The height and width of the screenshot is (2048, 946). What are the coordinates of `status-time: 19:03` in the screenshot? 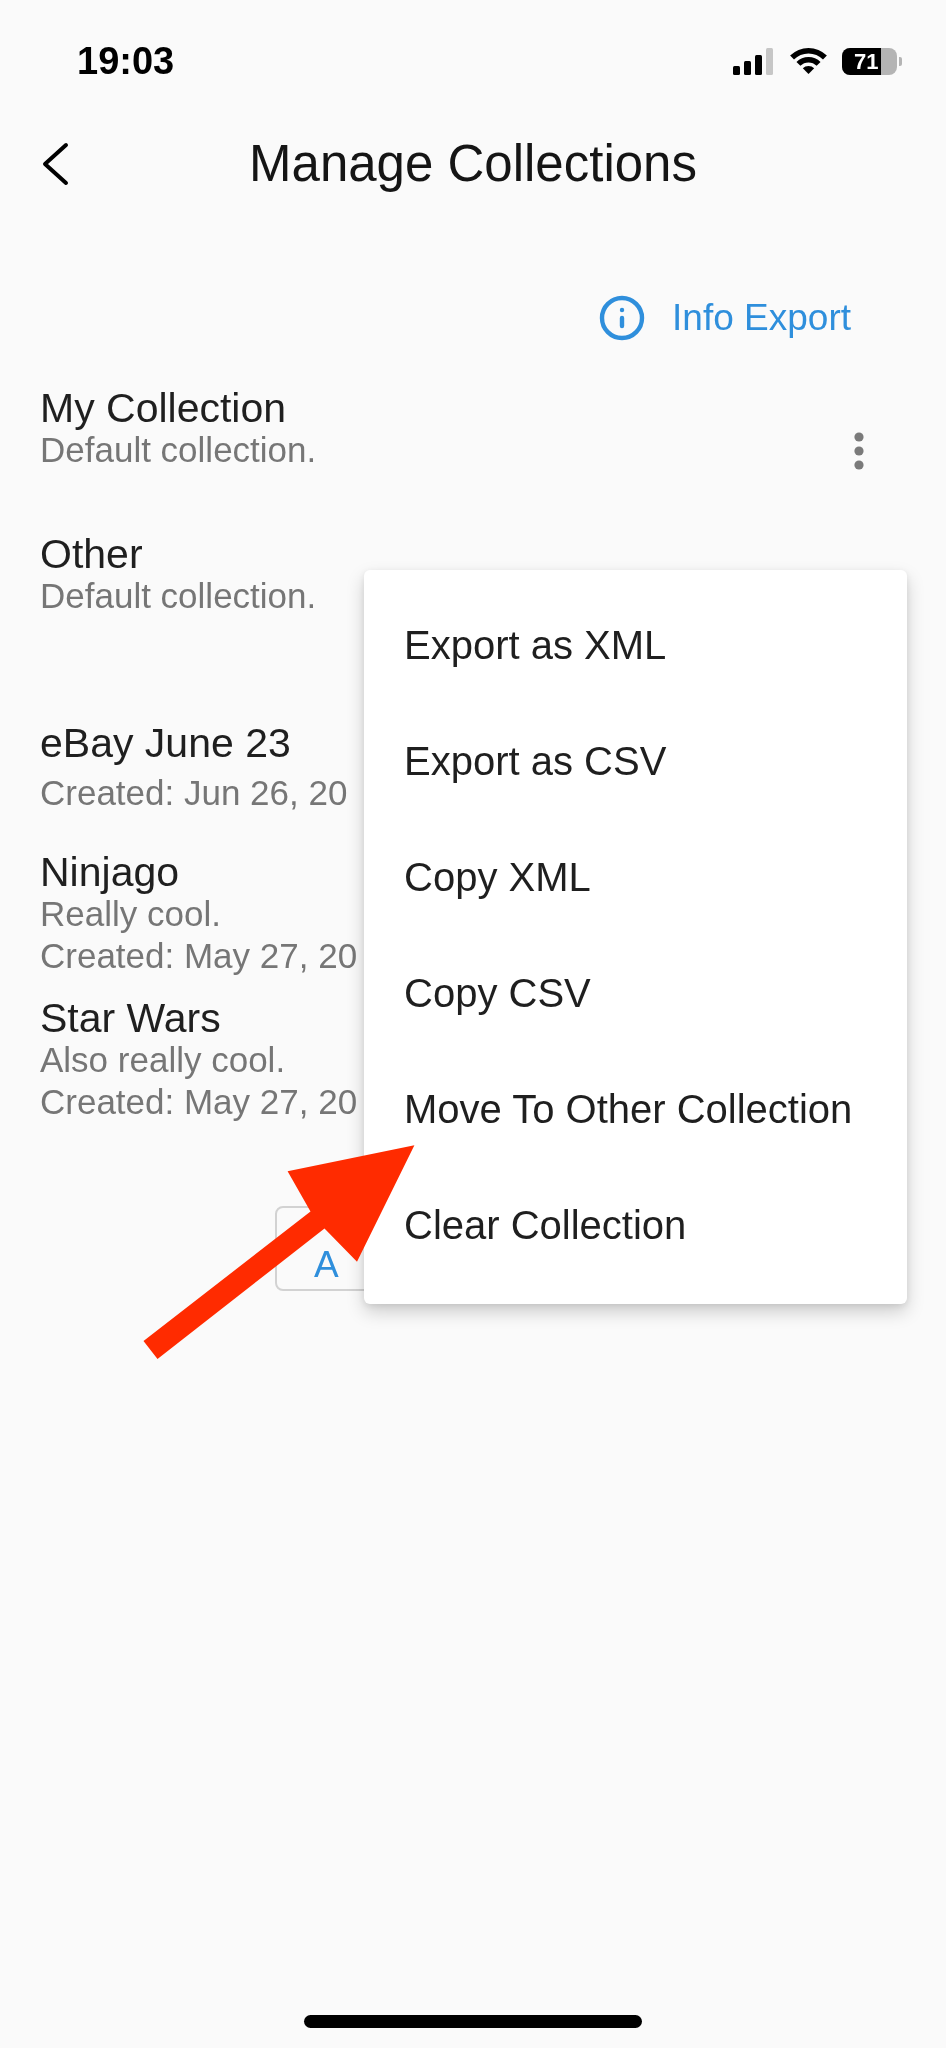 It's located at (126, 61).